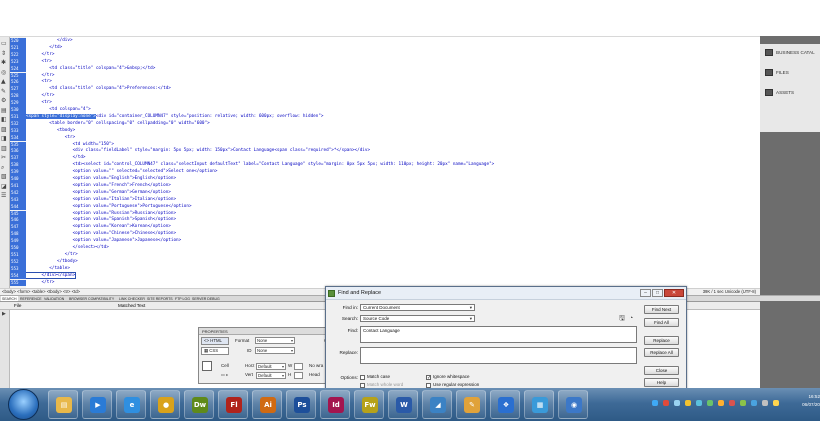  I want to click on code-line: <tbody>, so click(50, 131).